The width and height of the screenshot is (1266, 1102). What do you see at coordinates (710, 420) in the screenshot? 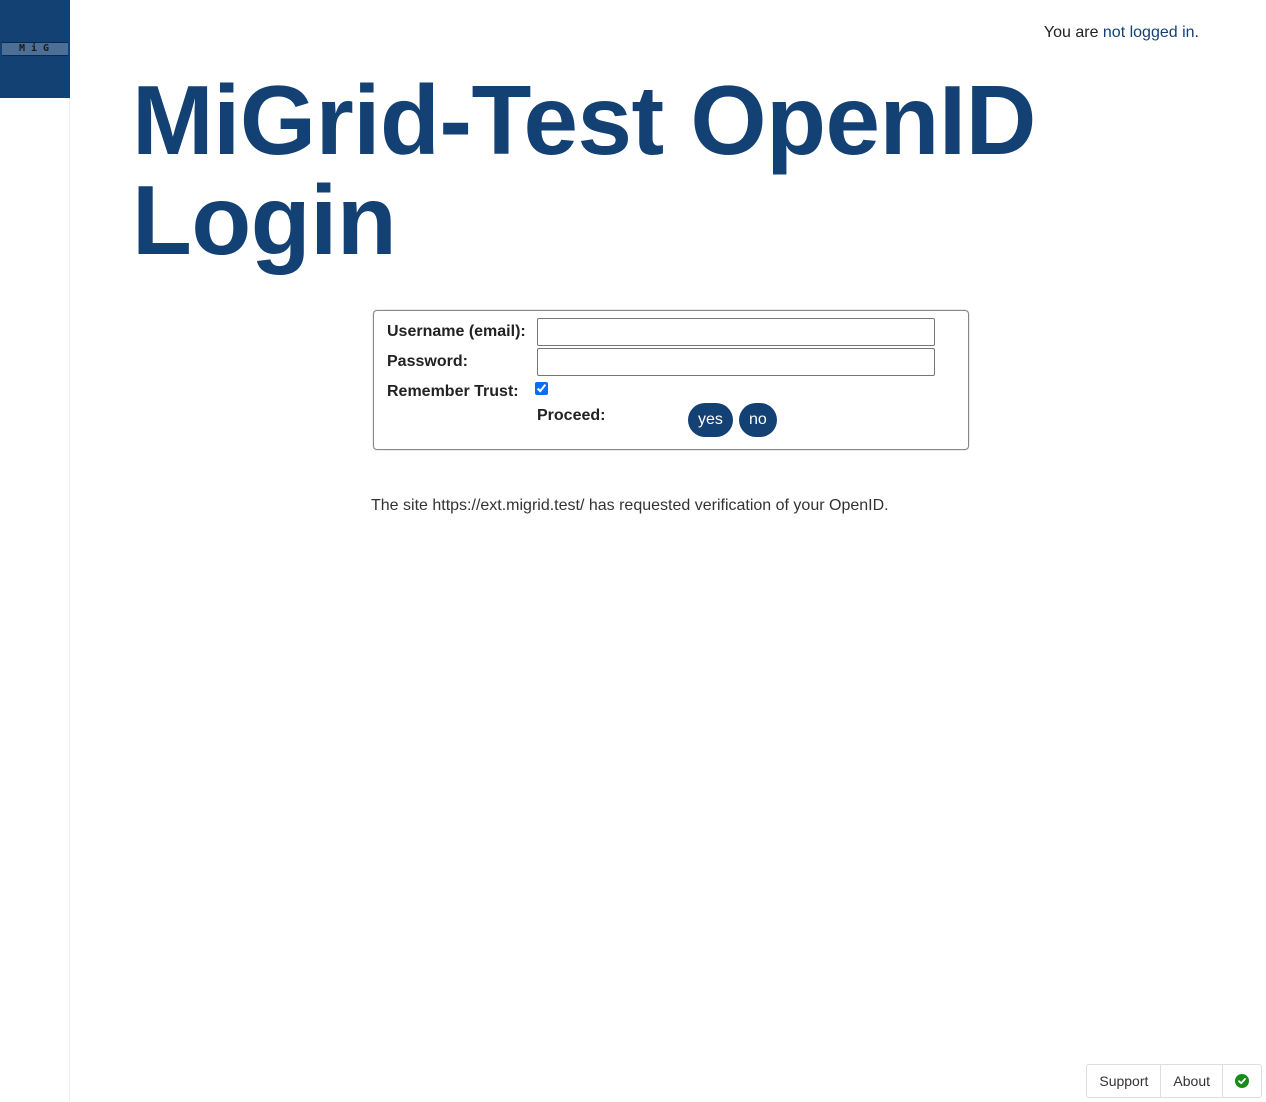
I see `yes-button: yes` at bounding box center [710, 420].